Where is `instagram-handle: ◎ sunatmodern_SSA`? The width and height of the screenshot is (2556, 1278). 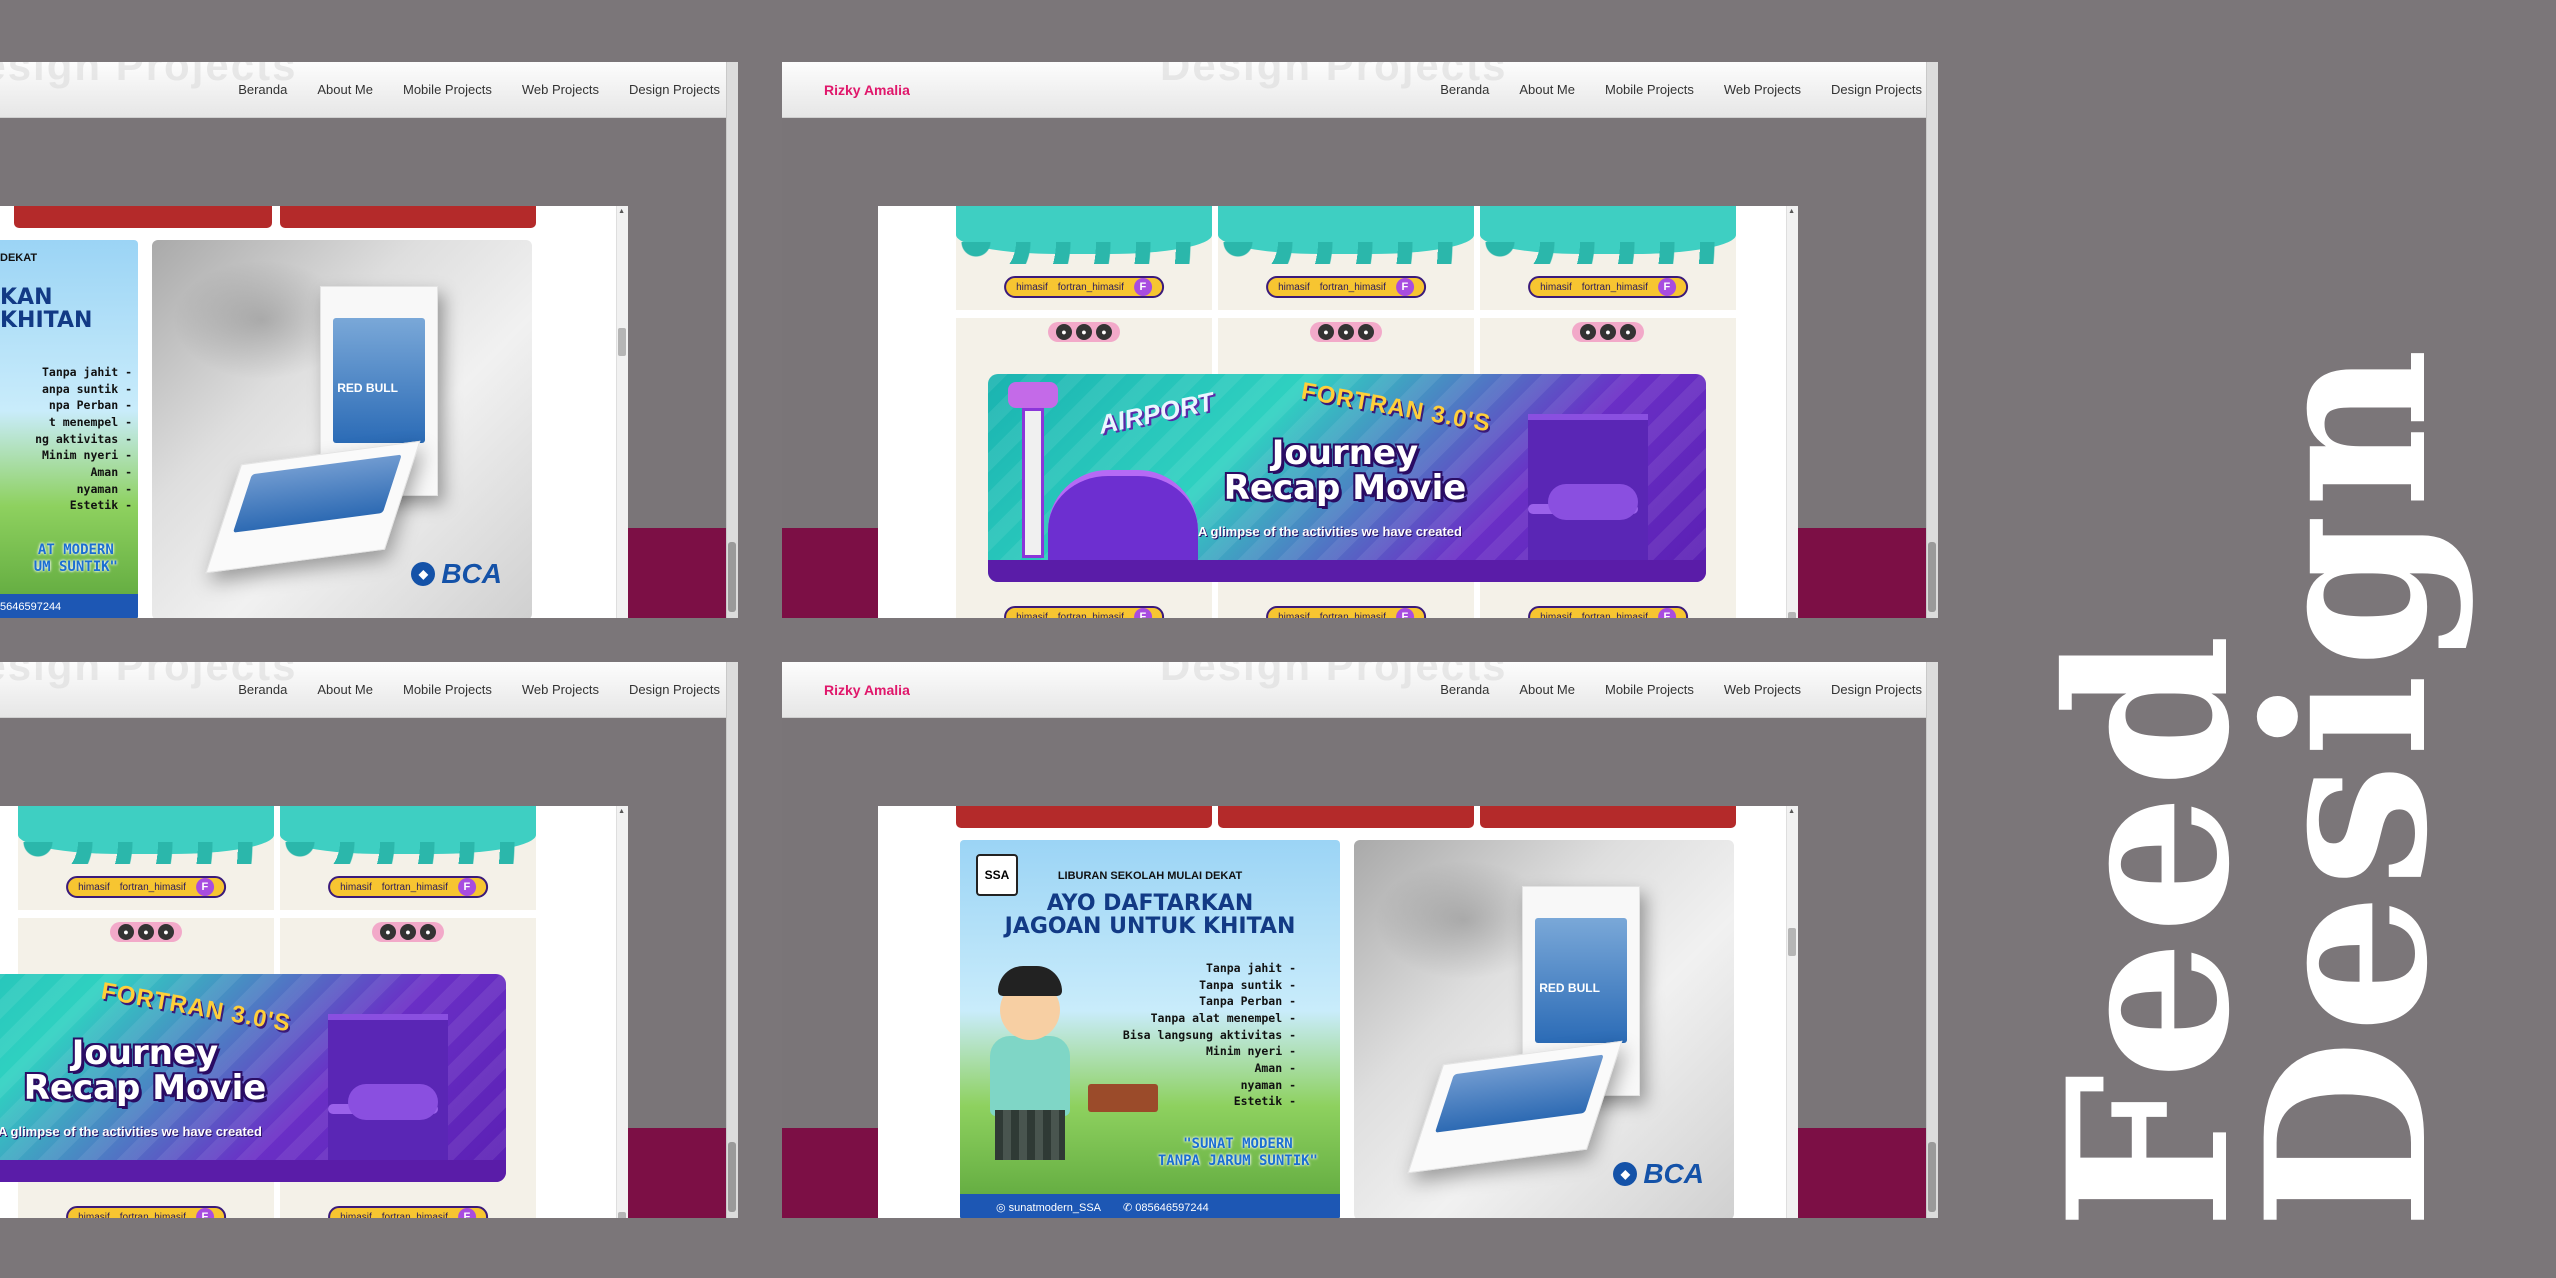 instagram-handle: ◎ sunatmodern_SSA is located at coordinates (1048, 1207).